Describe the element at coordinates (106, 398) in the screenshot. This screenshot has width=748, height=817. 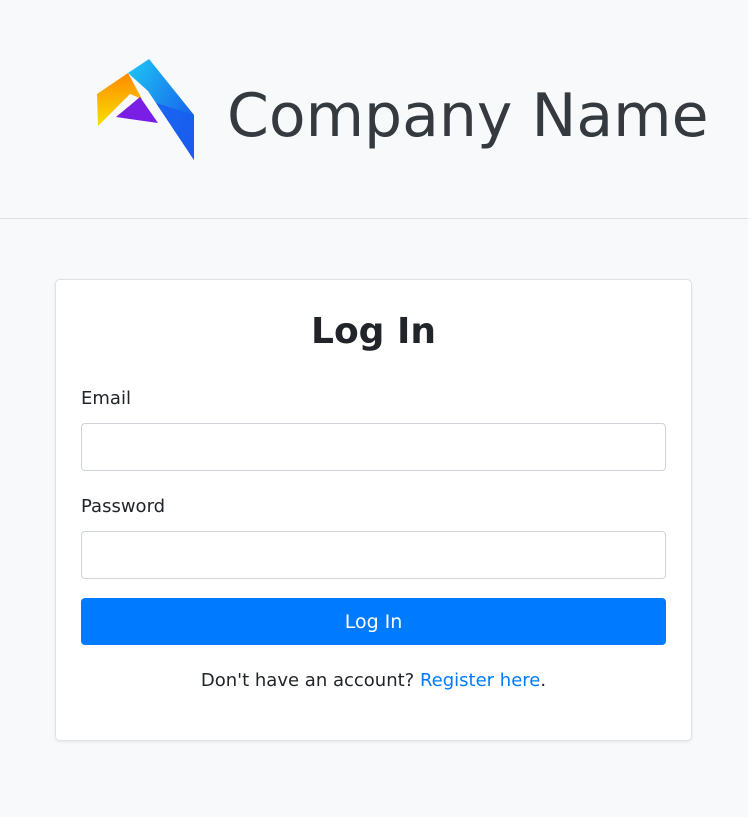
I see `email-label: Email` at that location.